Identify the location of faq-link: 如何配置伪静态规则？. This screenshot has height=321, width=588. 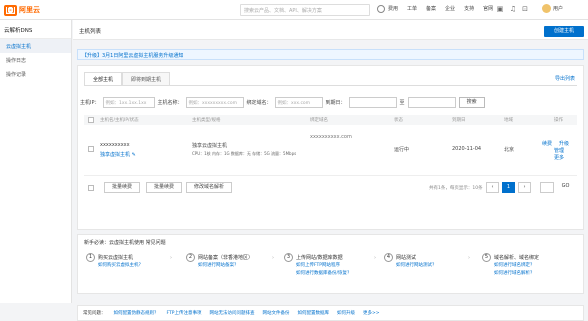
(136, 313).